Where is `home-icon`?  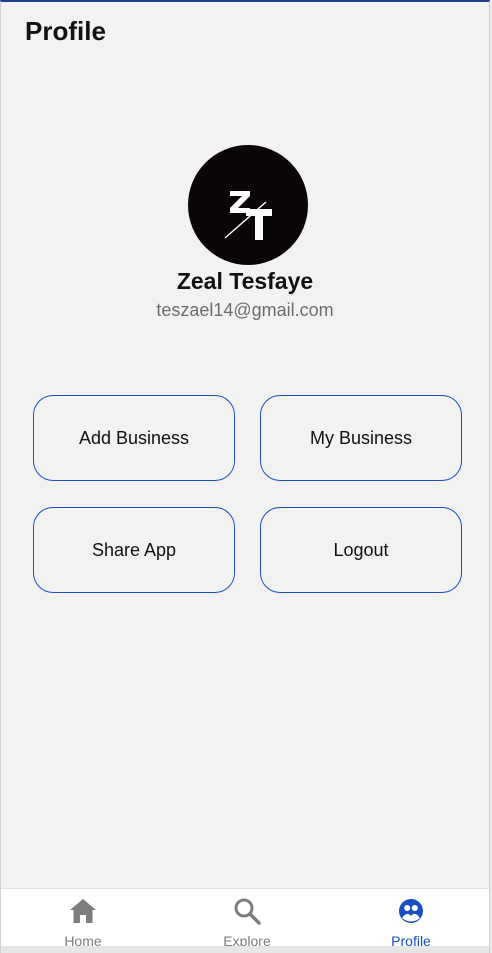
home-icon is located at coordinates (83, 911).